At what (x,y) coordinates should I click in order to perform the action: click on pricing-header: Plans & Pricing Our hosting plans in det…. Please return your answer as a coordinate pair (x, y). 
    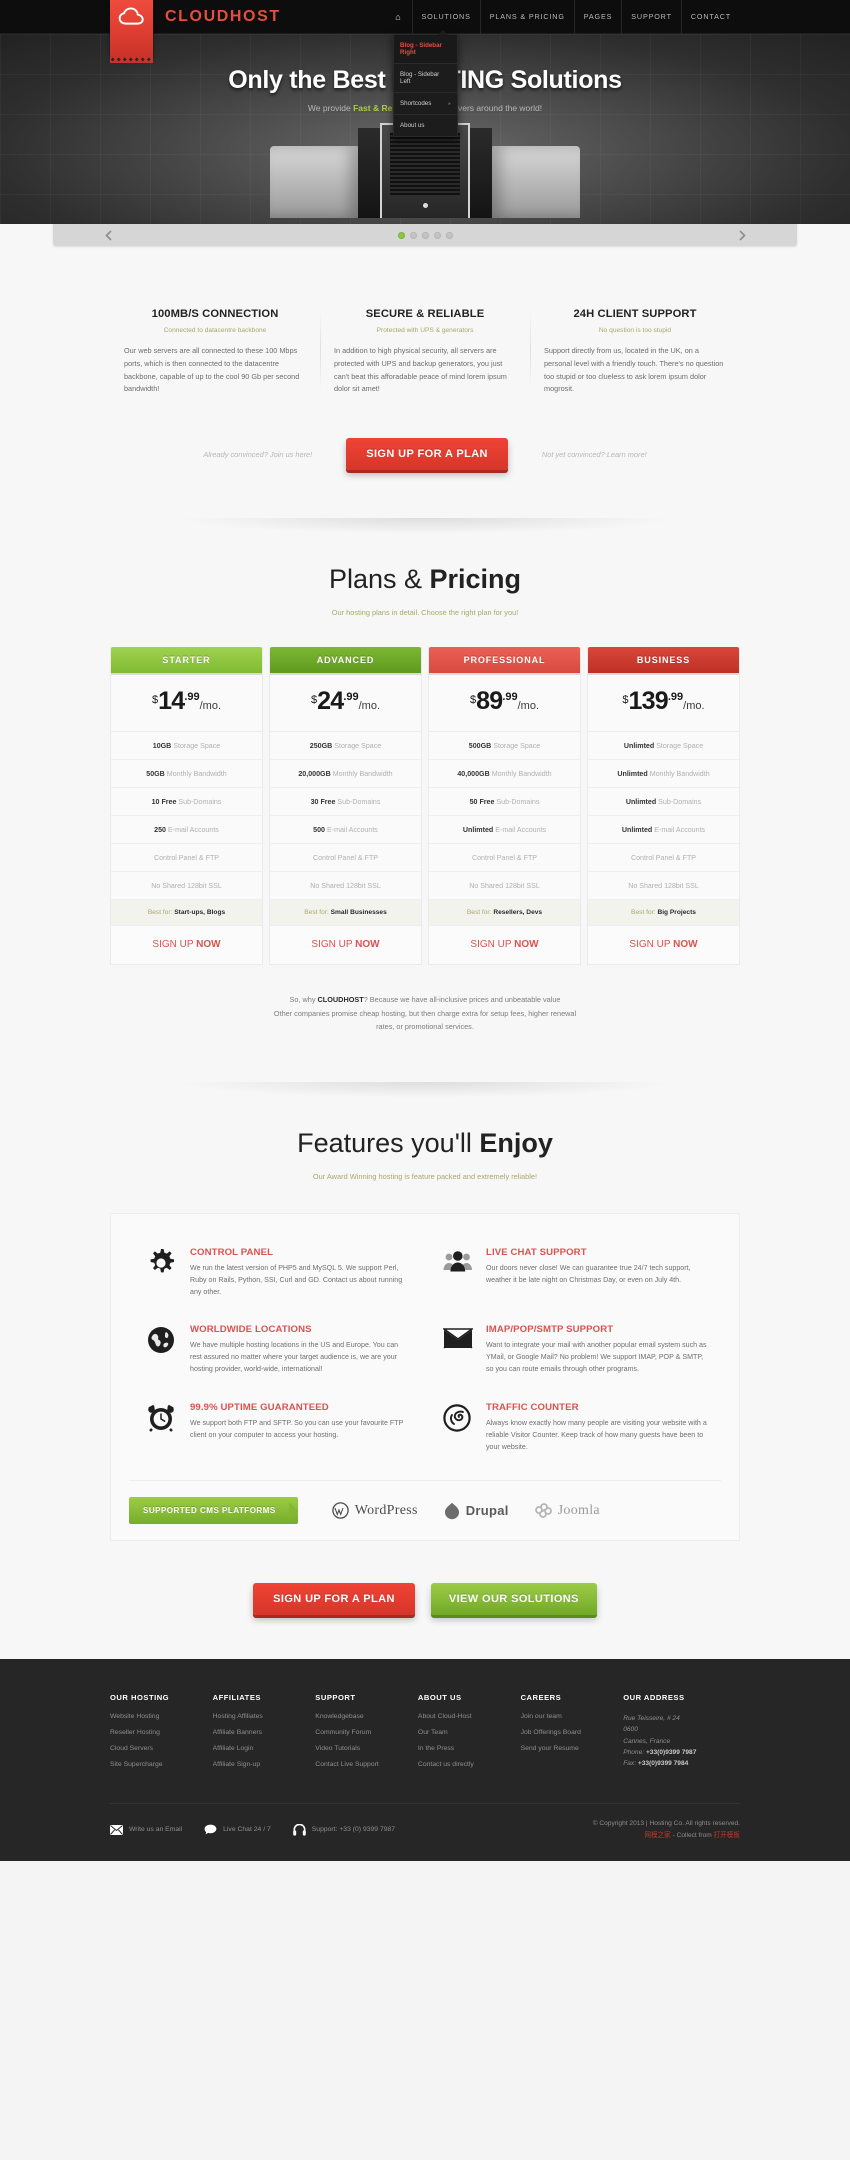
    Looking at the image, I should click on (425, 575).